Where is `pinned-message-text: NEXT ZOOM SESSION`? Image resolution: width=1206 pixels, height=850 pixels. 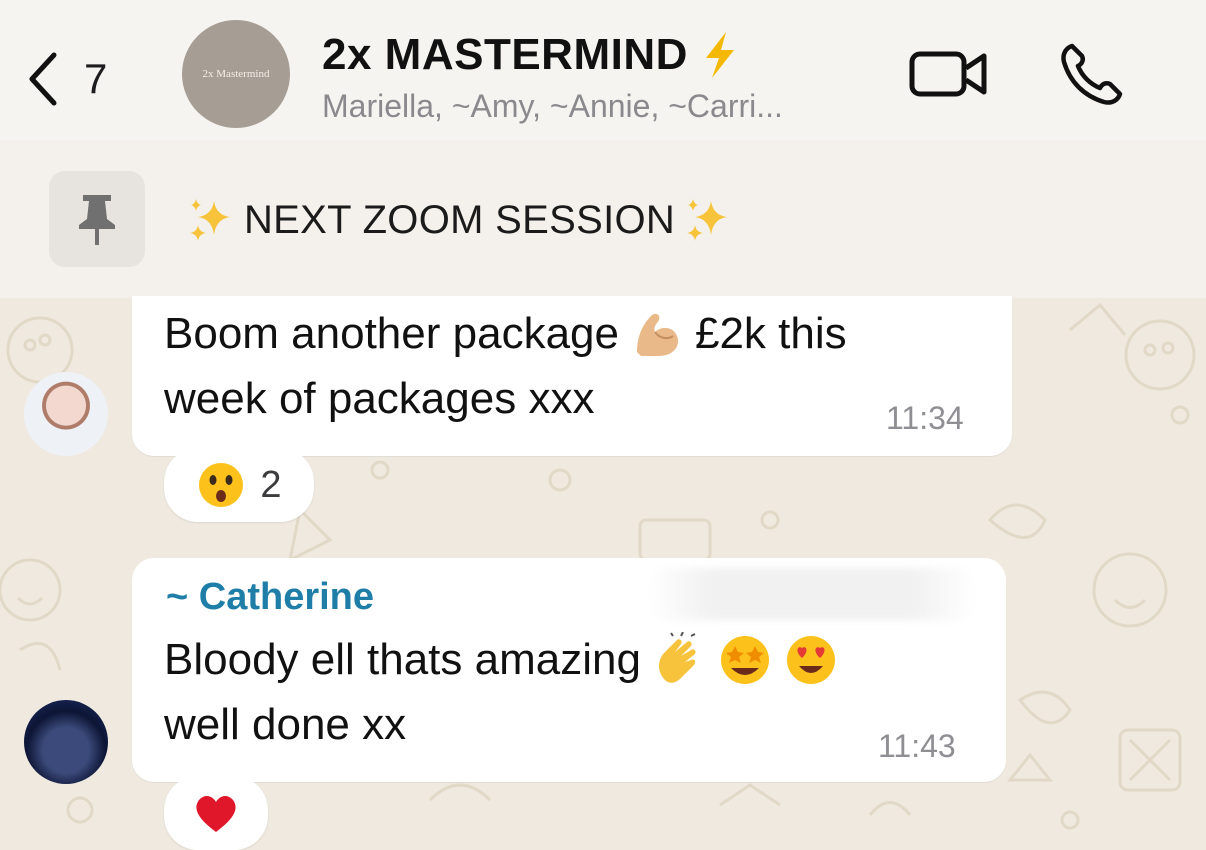 pinned-message-text: NEXT ZOOM SESSION is located at coordinates (460, 219).